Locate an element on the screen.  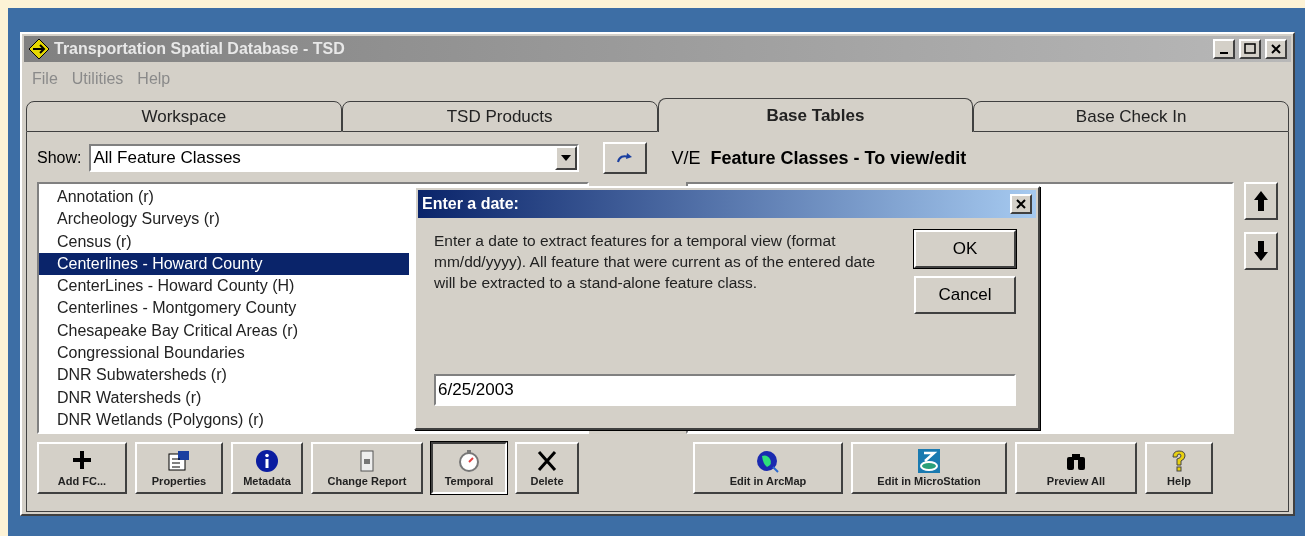
stopwatch-icon is located at coordinates (469, 461).